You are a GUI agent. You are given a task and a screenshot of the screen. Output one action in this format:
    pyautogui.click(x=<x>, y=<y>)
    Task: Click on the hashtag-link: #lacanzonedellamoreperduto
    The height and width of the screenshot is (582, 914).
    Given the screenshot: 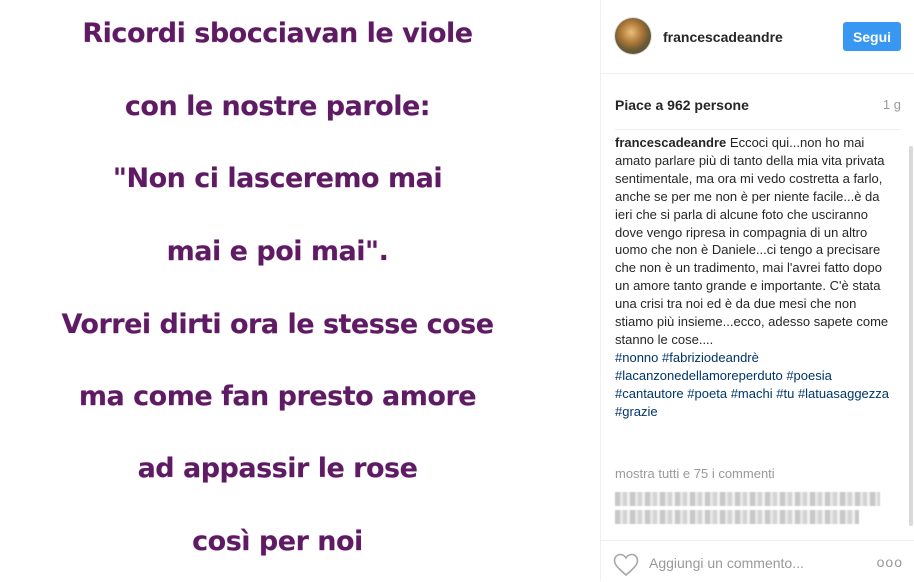 What is the action you would take?
    pyautogui.click(x=699, y=375)
    